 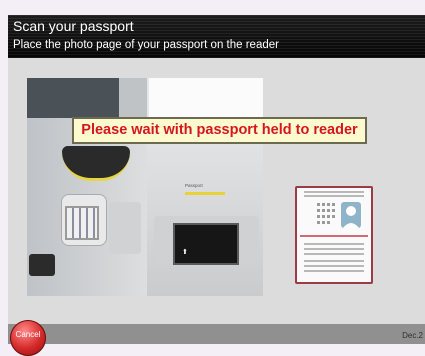 What do you see at coordinates (194, 185) in the screenshot?
I see `passport-label: Passport` at bounding box center [194, 185].